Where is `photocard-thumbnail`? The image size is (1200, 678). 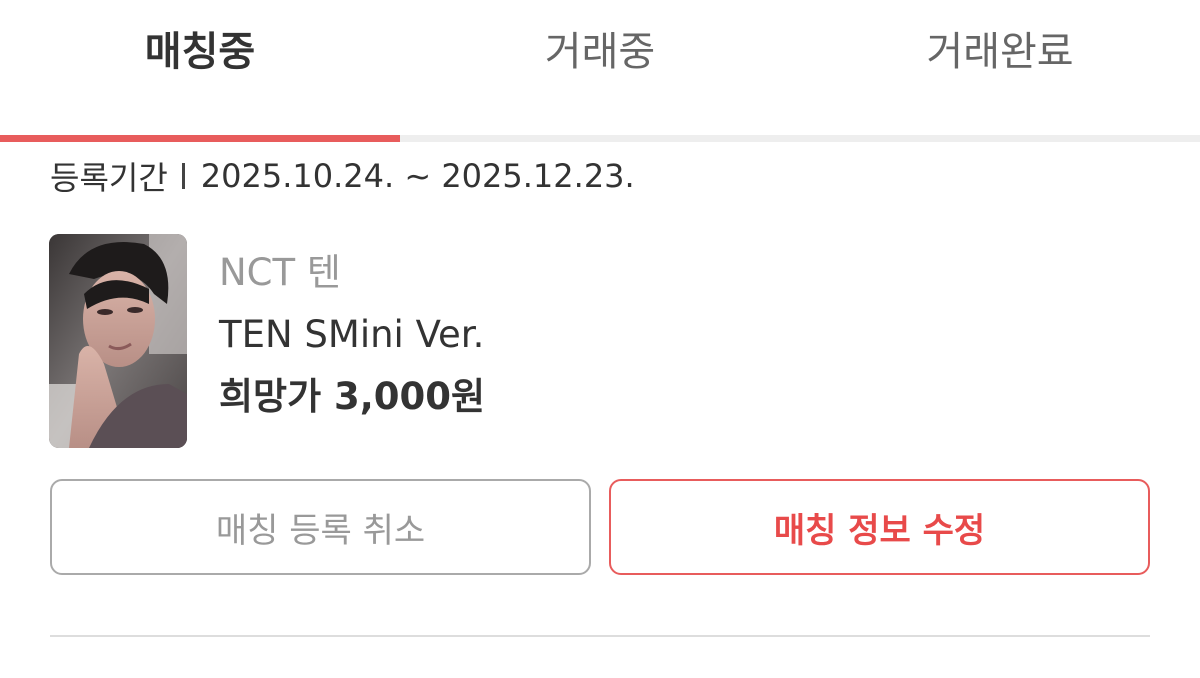 photocard-thumbnail is located at coordinates (118, 341).